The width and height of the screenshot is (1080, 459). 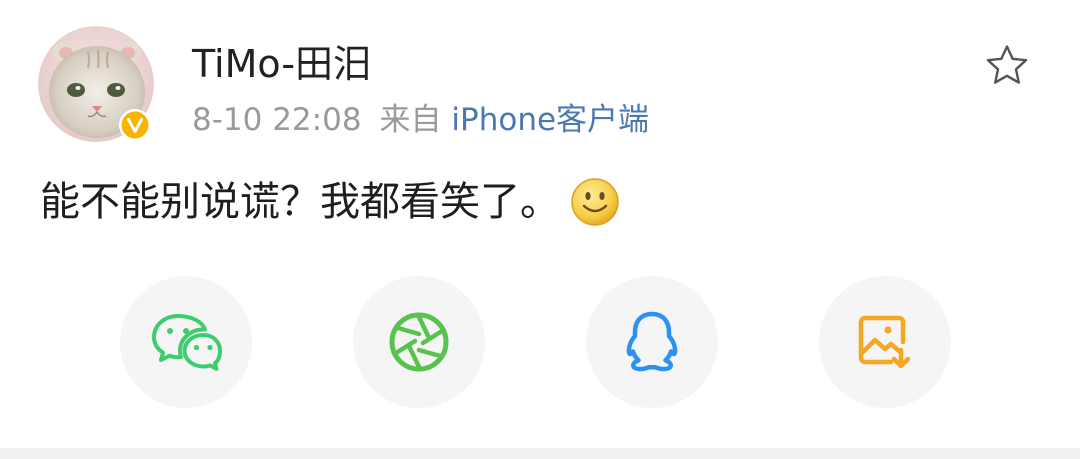 What do you see at coordinates (410, 120) in the screenshot?
I see `source-prefix: 来自` at bounding box center [410, 120].